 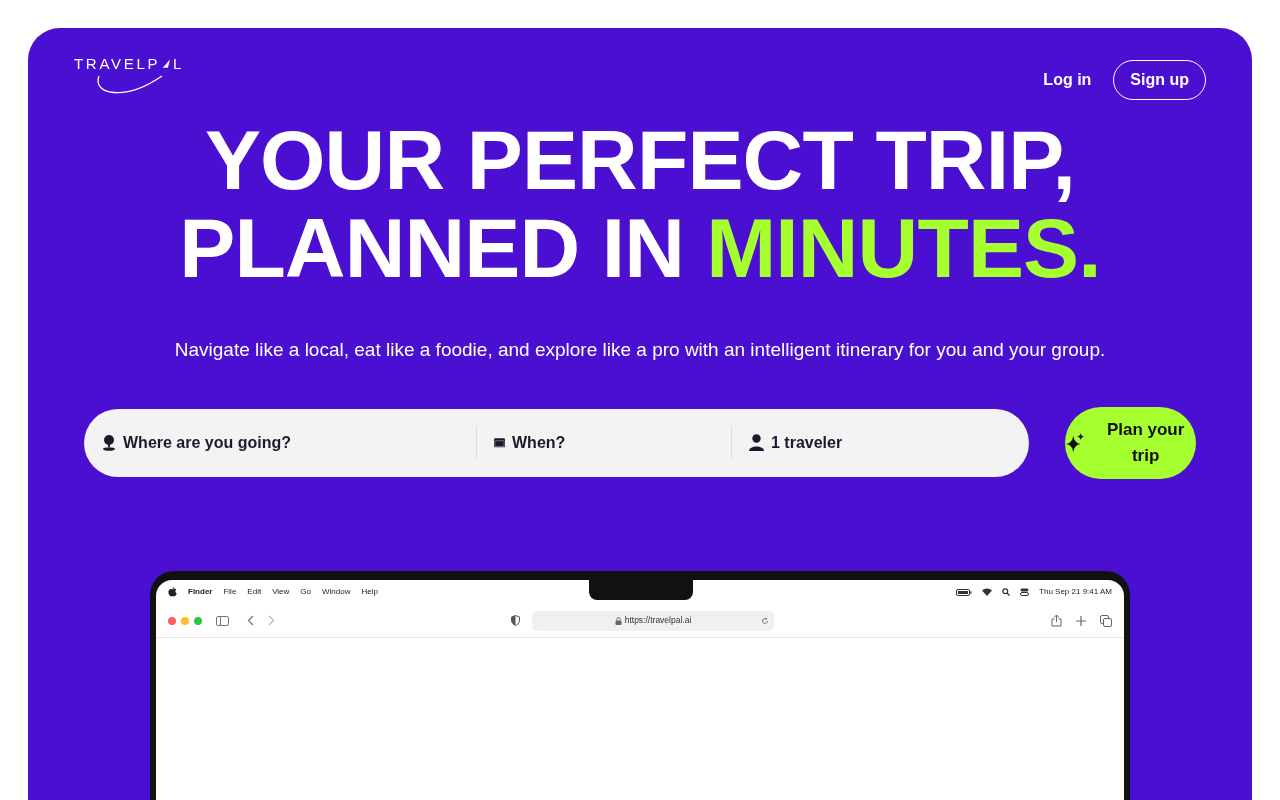 I want to click on menu-bar-item: Edit, so click(x=254, y=592).